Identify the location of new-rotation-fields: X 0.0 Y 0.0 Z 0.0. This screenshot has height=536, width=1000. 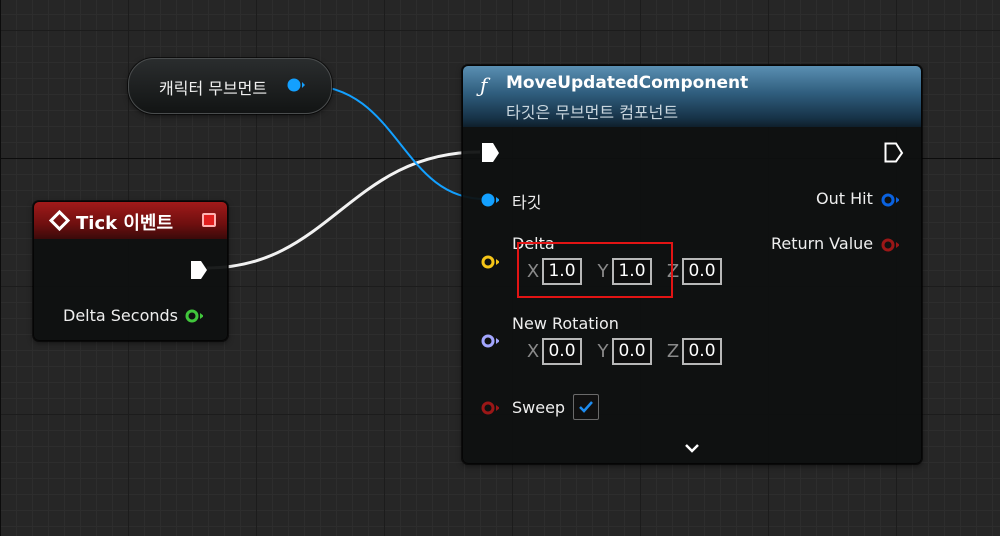
(629, 351).